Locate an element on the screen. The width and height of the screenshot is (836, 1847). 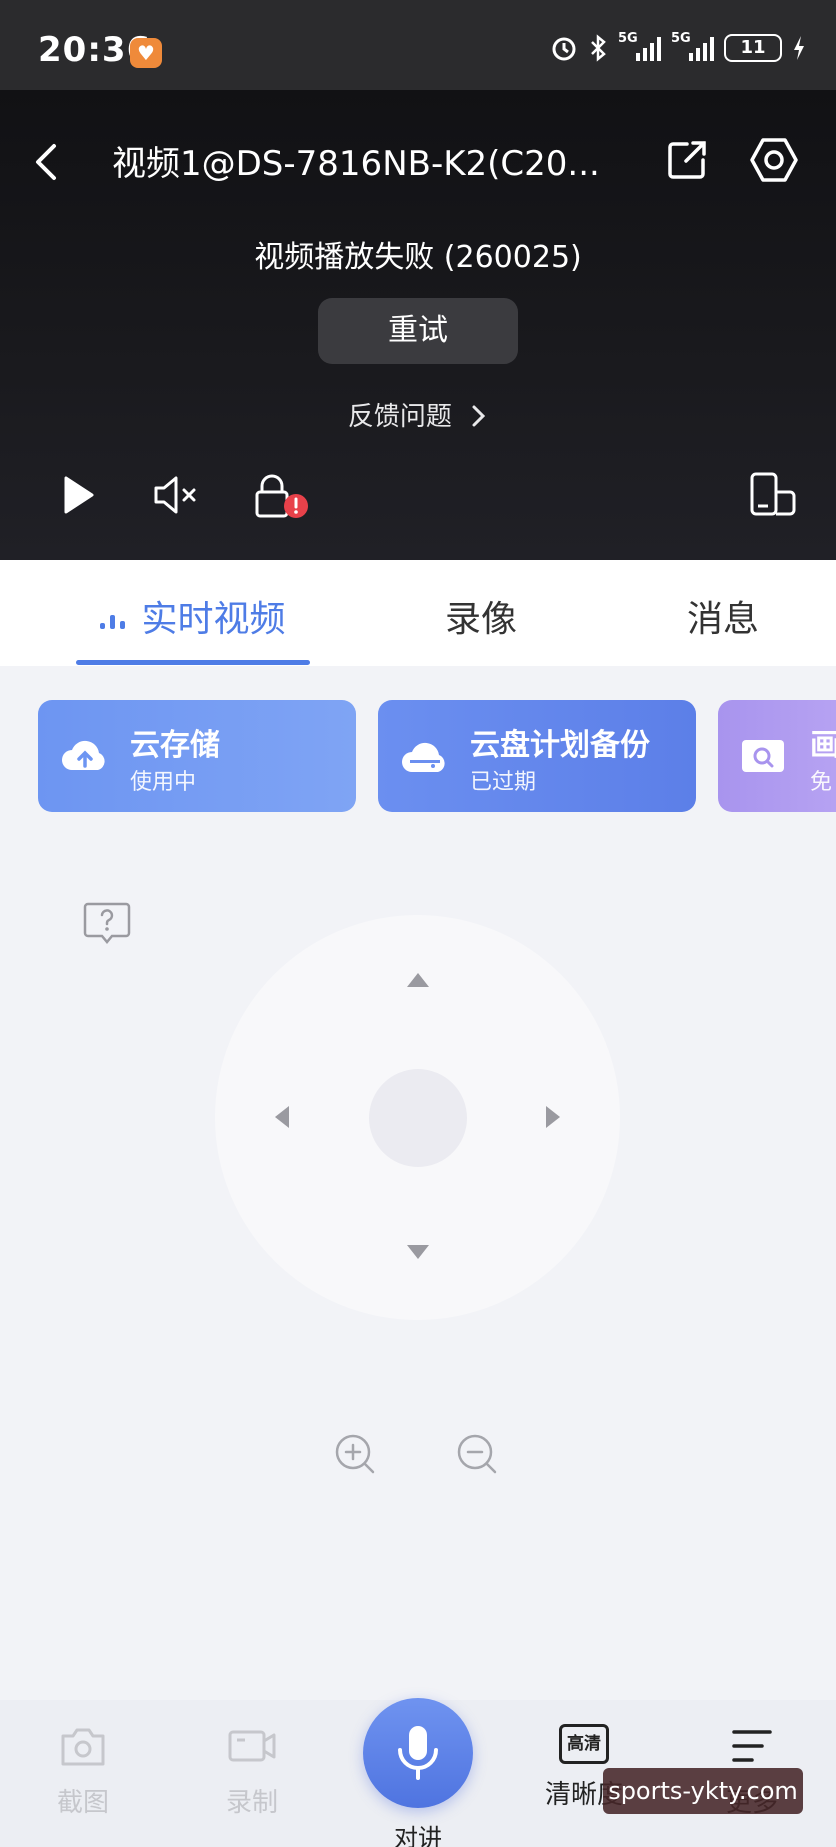
screenshot-button: 截图 is located at coordinates (83, 1771).